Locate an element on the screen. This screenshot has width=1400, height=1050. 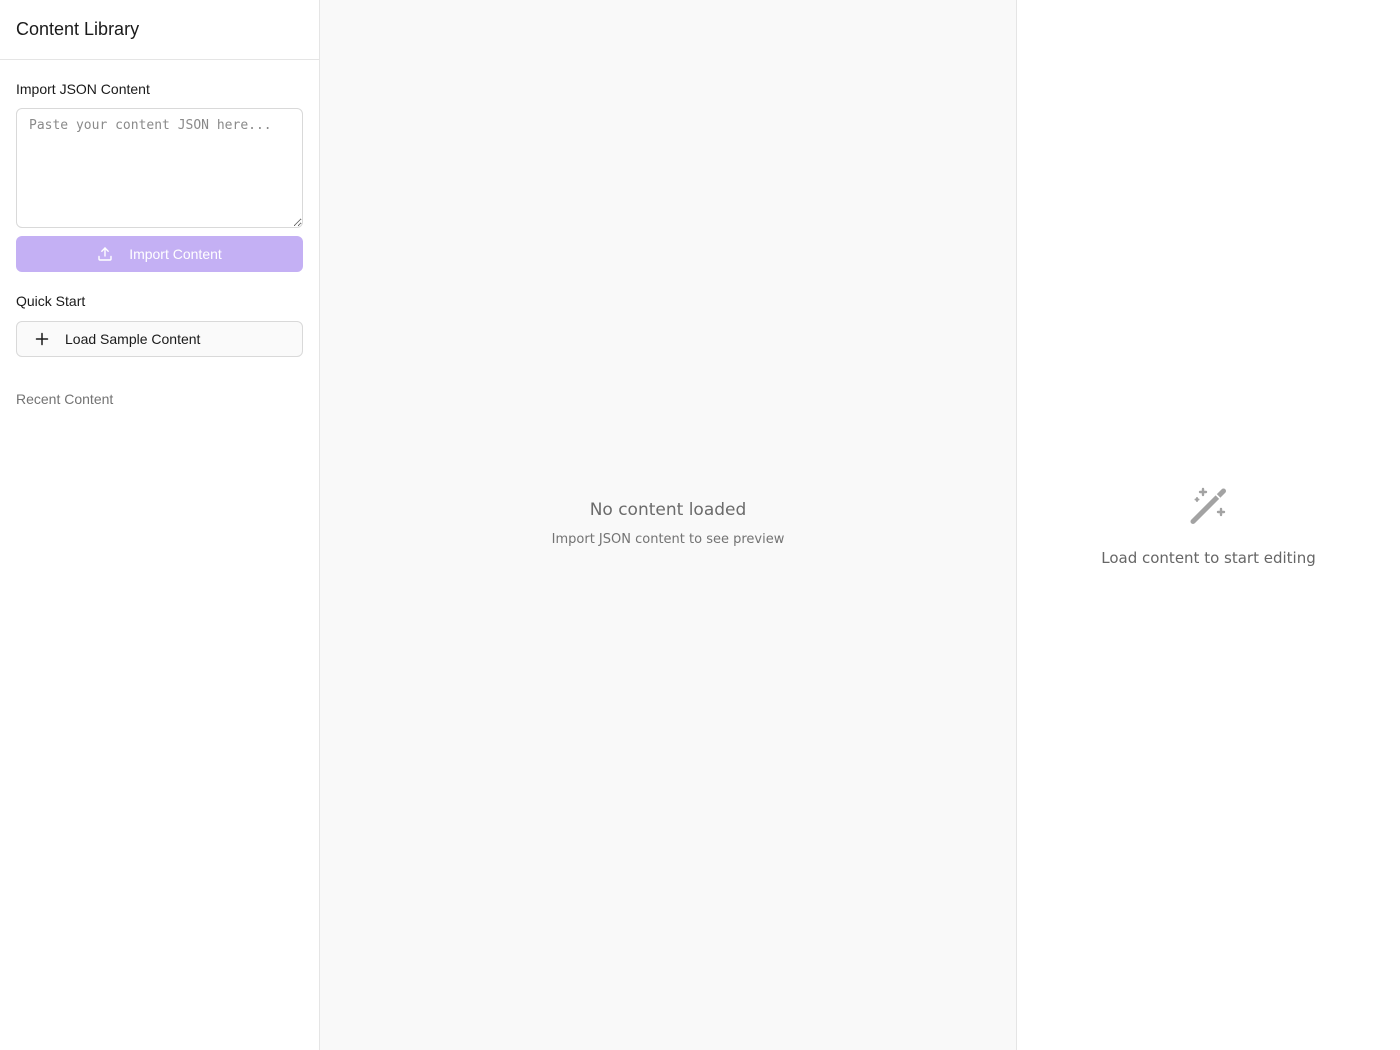
json-input is located at coordinates (159, 168).